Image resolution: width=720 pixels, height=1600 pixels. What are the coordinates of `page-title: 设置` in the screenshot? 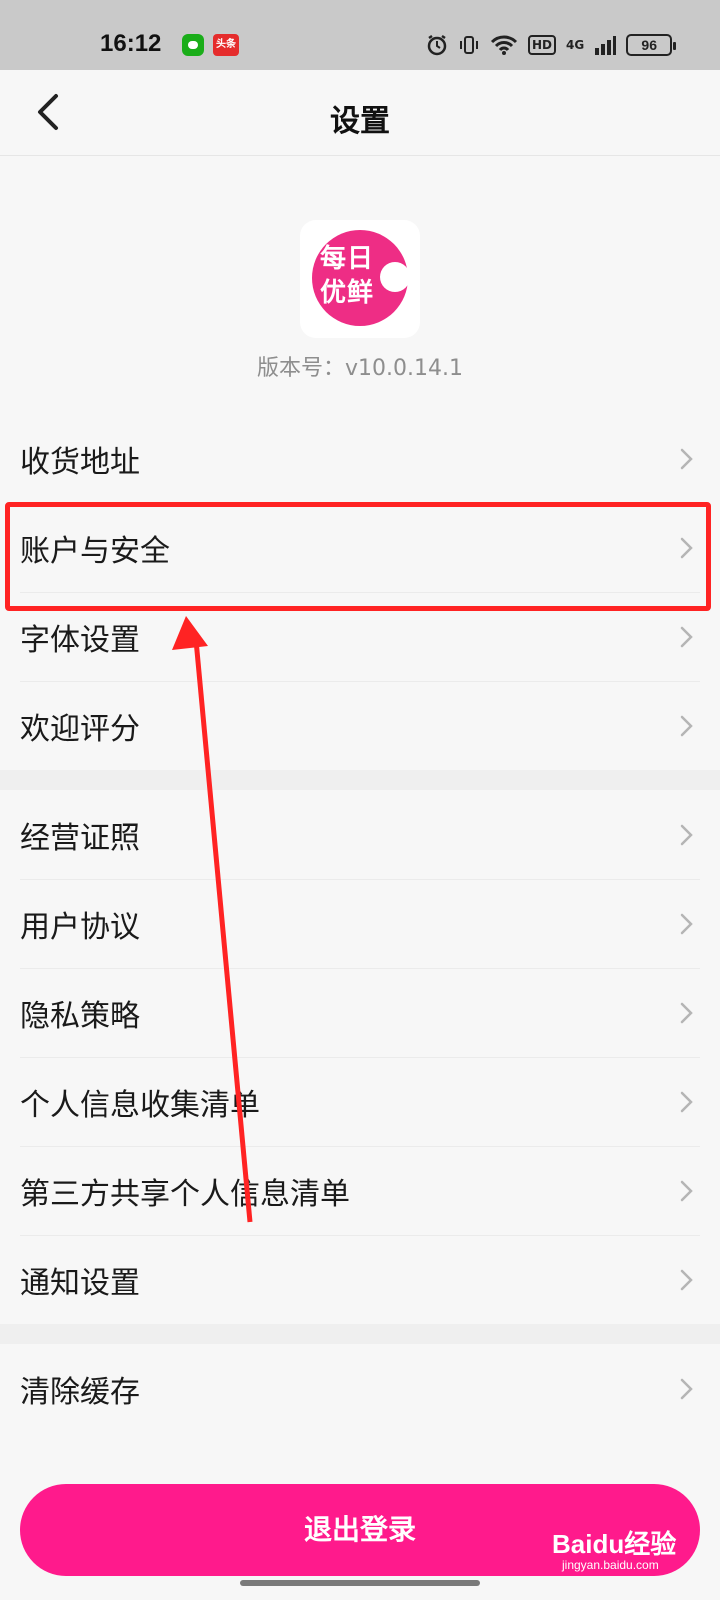 It's located at (360, 121).